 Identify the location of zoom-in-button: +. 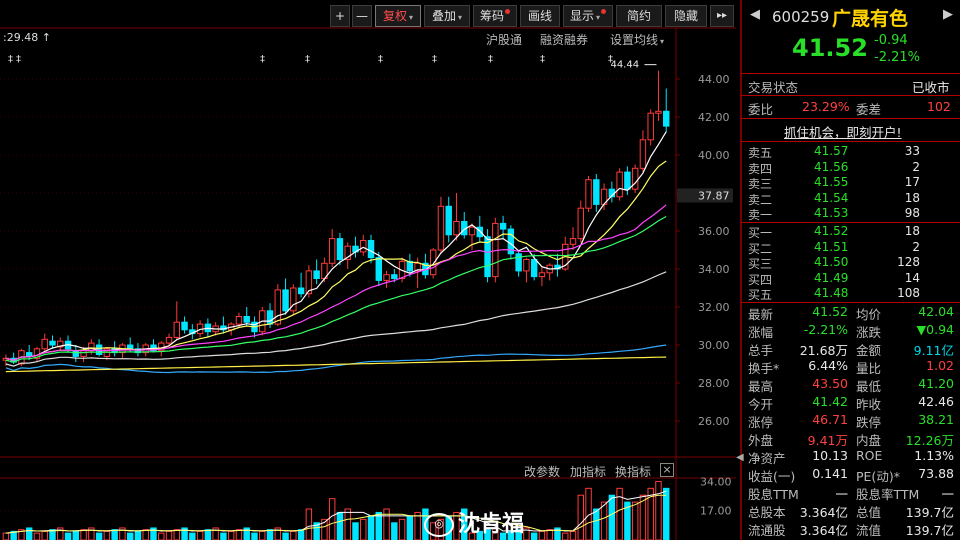
(340, 16).